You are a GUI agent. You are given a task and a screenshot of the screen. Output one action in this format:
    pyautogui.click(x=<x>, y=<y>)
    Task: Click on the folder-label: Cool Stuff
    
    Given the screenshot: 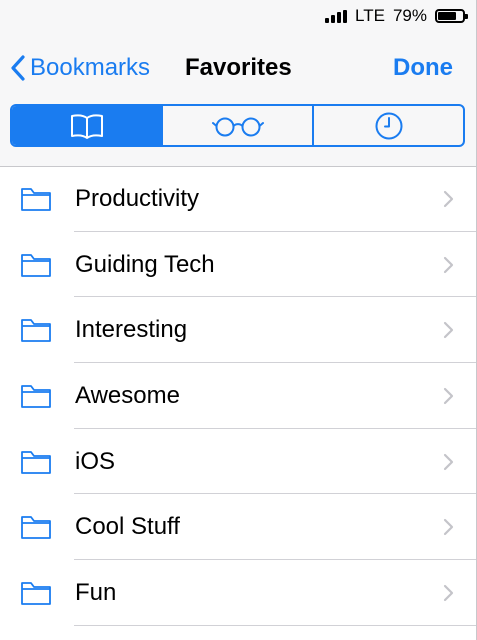 What is the action you would take?
    pyautogui.click(x=127, y=527)
    